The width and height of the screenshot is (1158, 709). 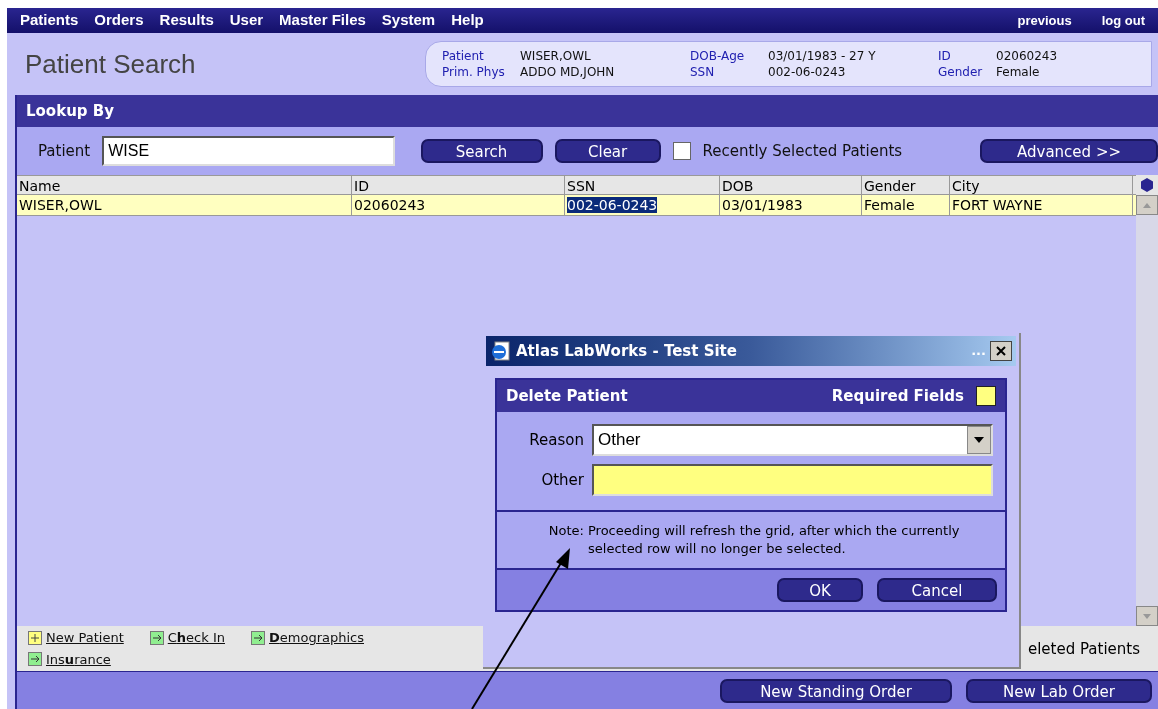 I want to click on info-label: Gender, so click(x=961, y=72).